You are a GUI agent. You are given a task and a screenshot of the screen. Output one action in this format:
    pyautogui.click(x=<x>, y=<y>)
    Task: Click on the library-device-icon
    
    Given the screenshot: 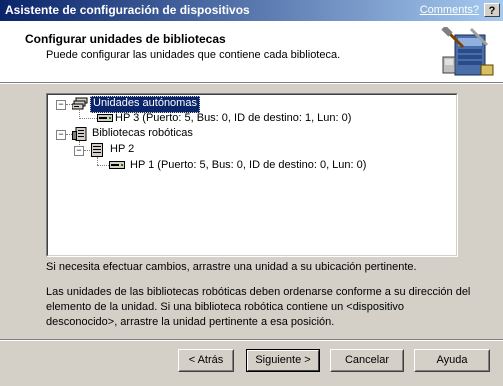 What is the action you would take?
    pyautogui.click(x=97, y=150)
    